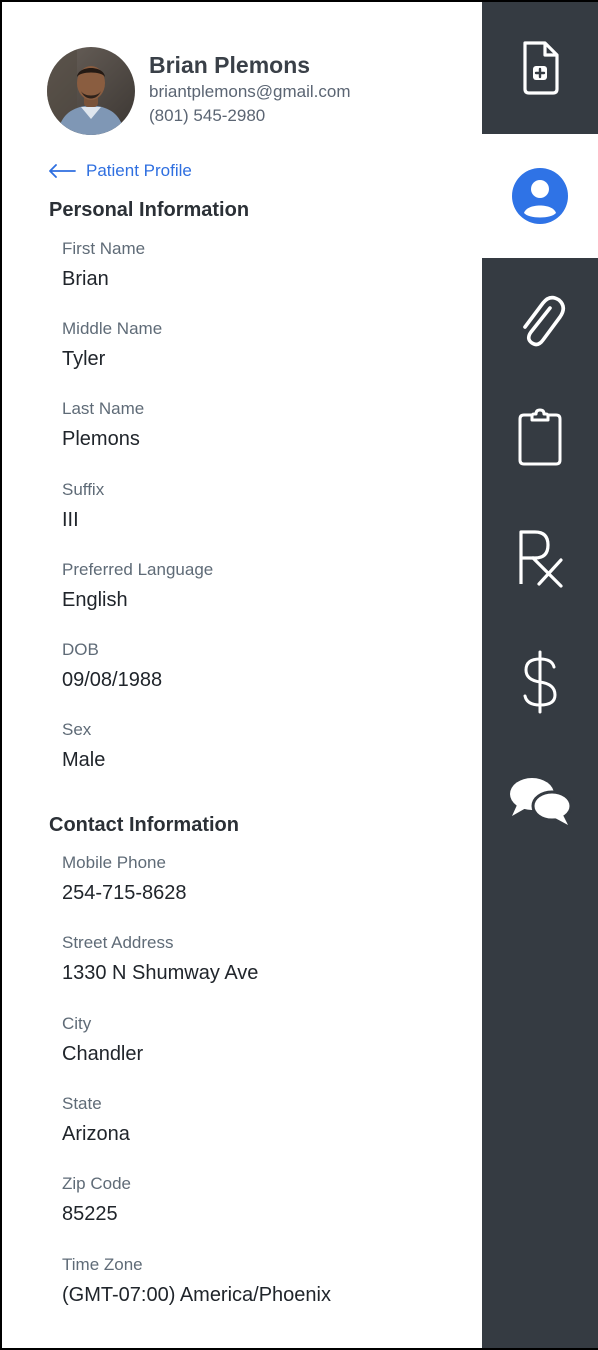 The image size is (598, 1350). Describe the element at coordinates (96, 1183) in the screenshot. I see `field-label: Zip Code` at that location.